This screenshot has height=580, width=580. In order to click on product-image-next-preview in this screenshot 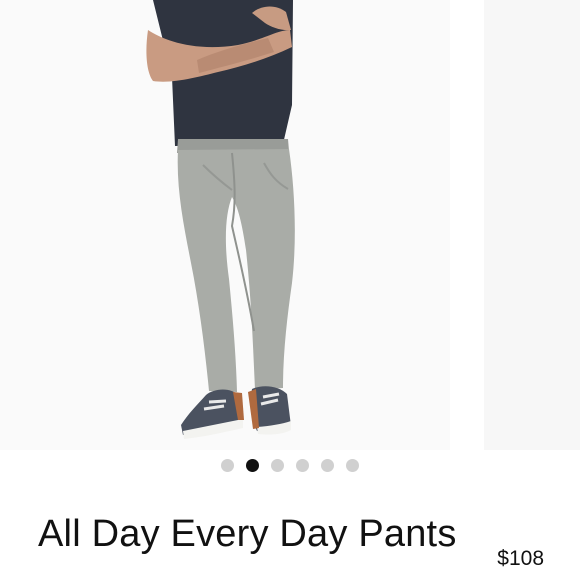, I will do `click(532, 225)`.